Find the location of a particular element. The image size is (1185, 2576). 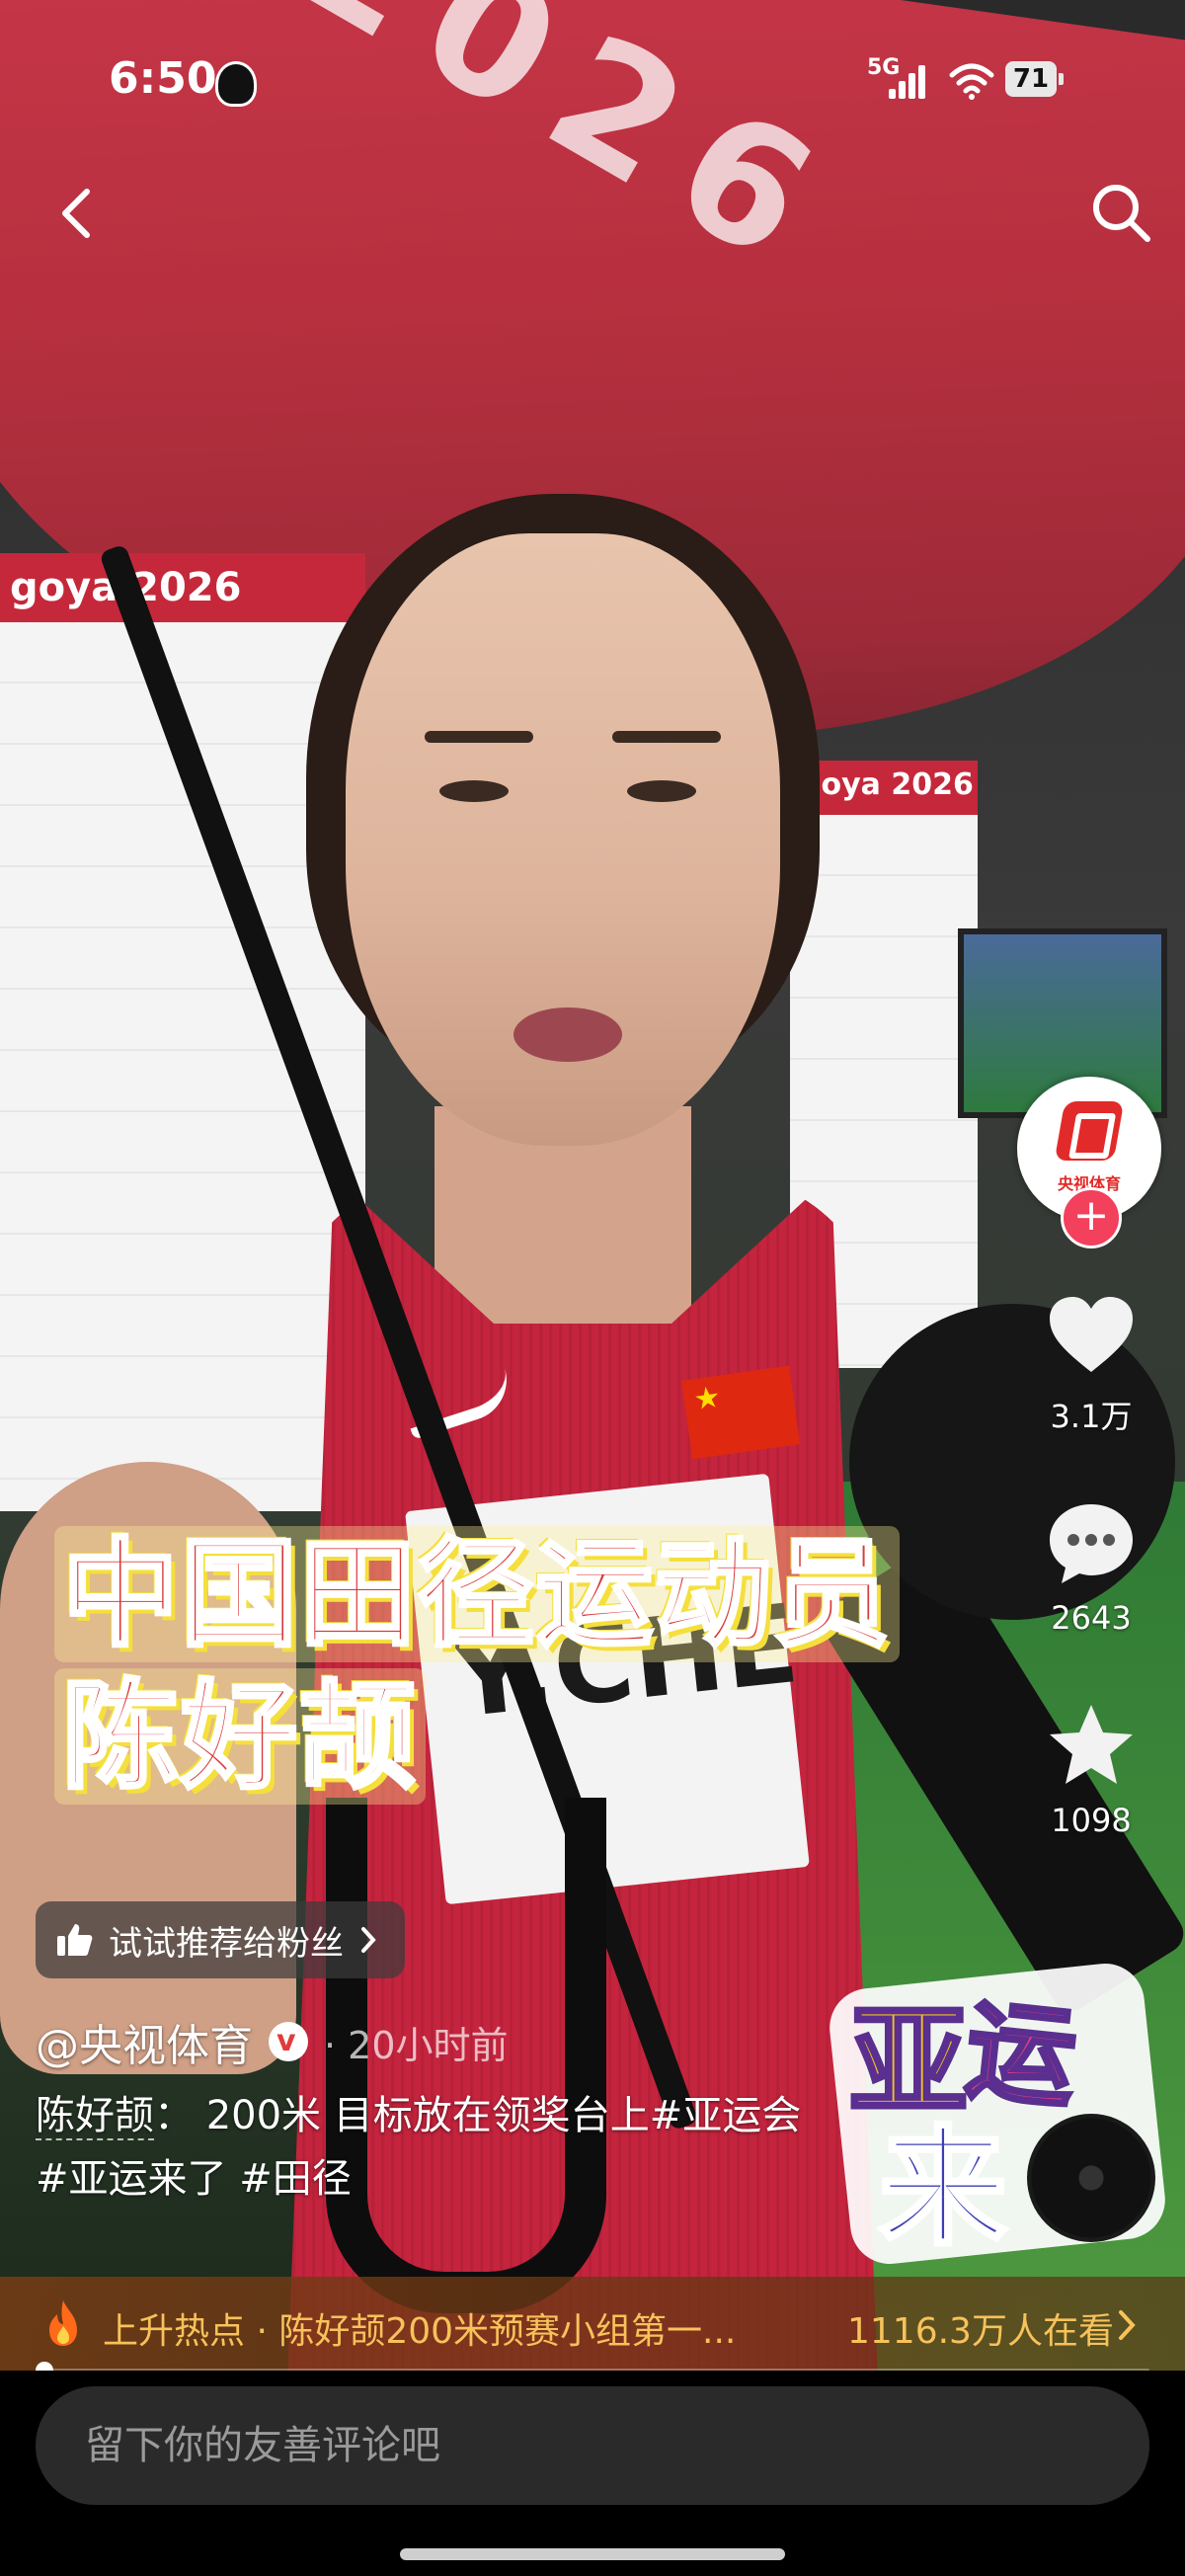

comment-bar is located at coordinates (592, 2473).